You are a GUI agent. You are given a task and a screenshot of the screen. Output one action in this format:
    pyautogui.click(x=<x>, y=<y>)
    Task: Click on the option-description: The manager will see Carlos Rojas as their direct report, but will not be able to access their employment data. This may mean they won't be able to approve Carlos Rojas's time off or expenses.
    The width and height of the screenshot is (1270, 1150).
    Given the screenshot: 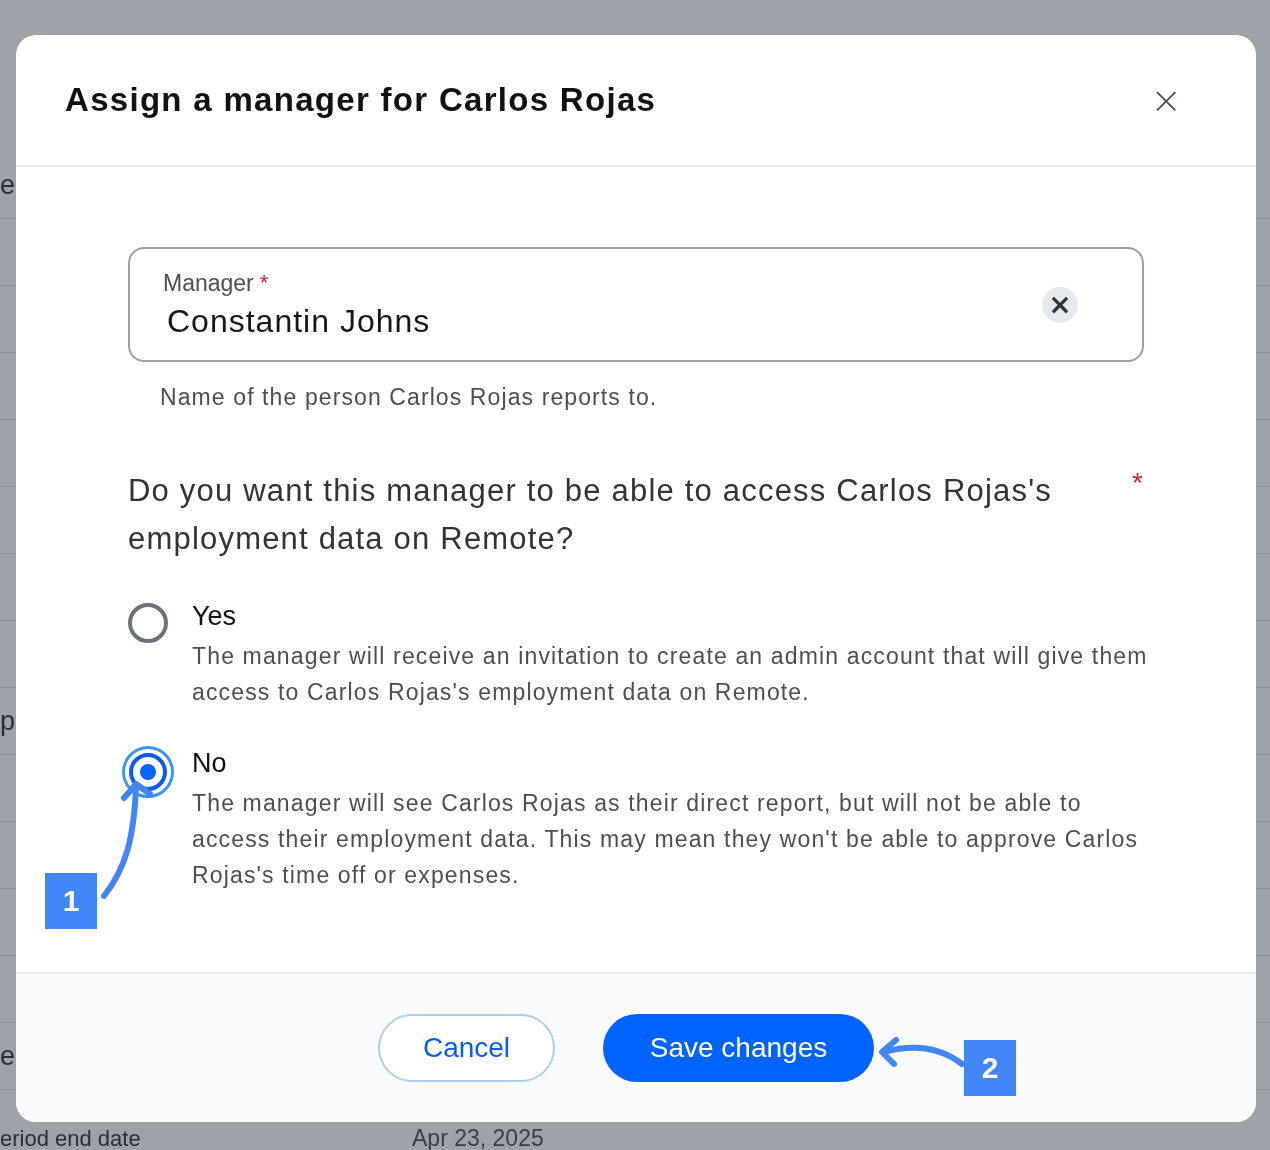 What is the action you would take?
    pyautogui.click(x=666, y=839)
    